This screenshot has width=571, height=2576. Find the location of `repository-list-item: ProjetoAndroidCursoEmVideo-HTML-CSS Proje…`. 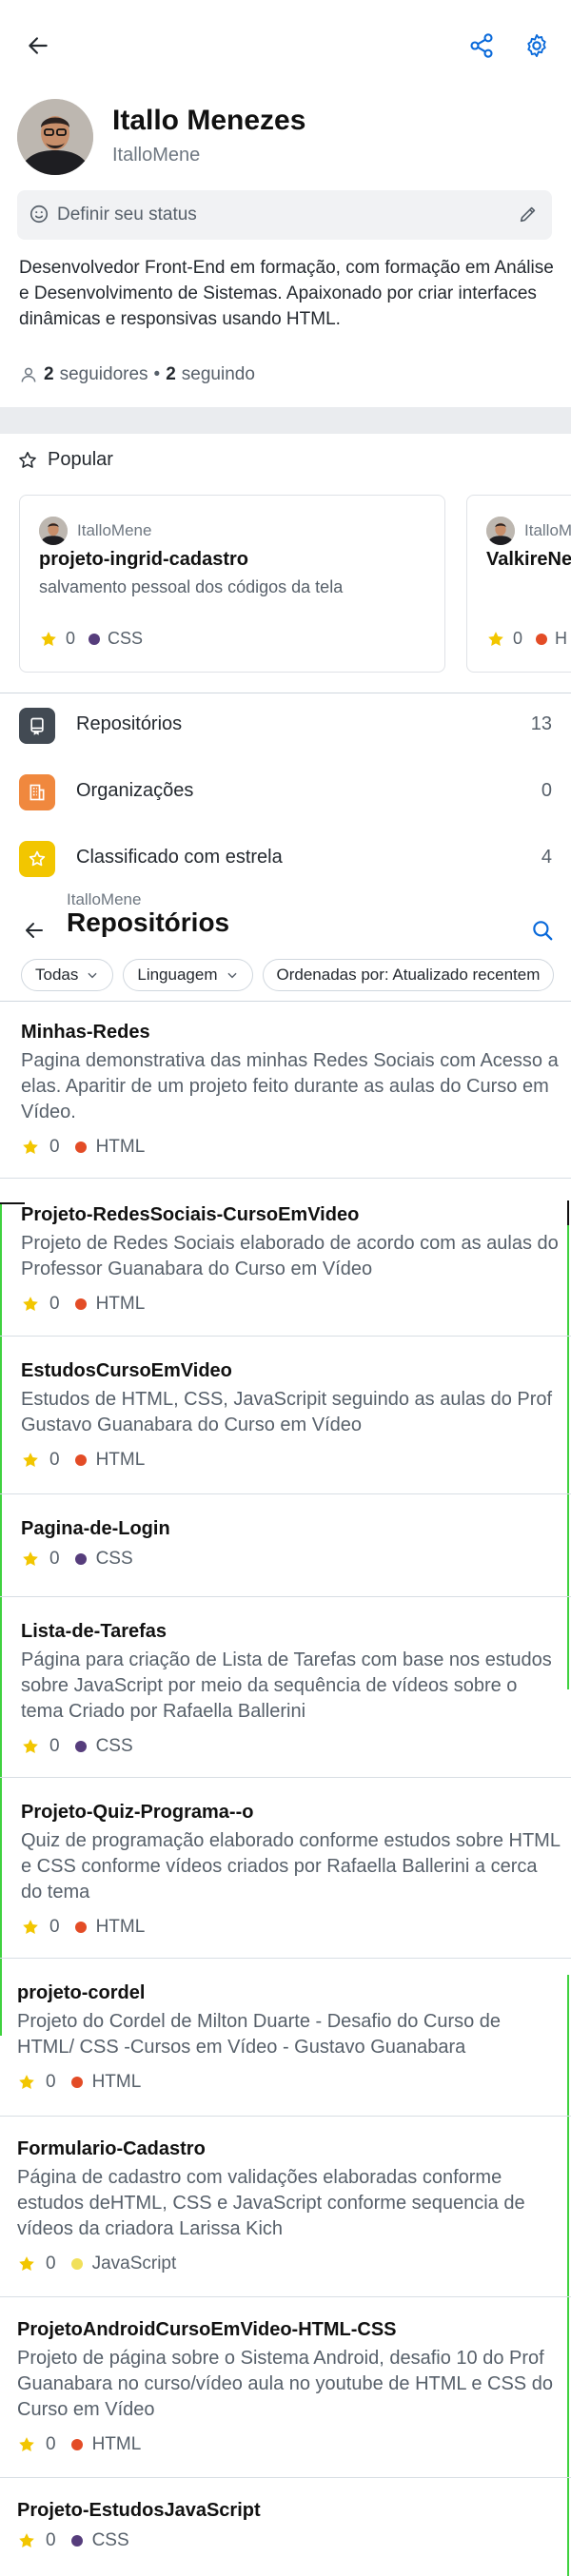

repository-list-item: ProjetoAndroidCursoEmVideo-HTML-CSS Proje… is located at coordinates (285, 2391).